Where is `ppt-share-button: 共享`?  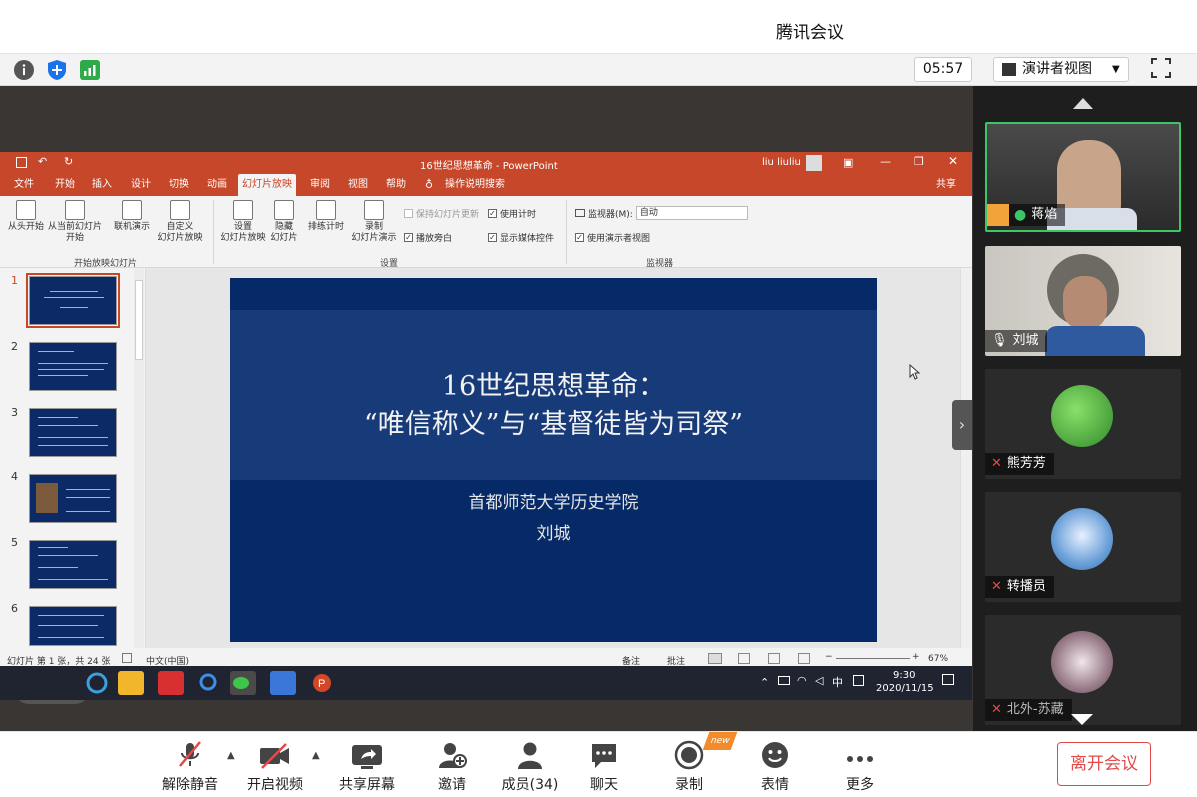
ppt-share-button: 共享 is located at coordinates (946, 185).